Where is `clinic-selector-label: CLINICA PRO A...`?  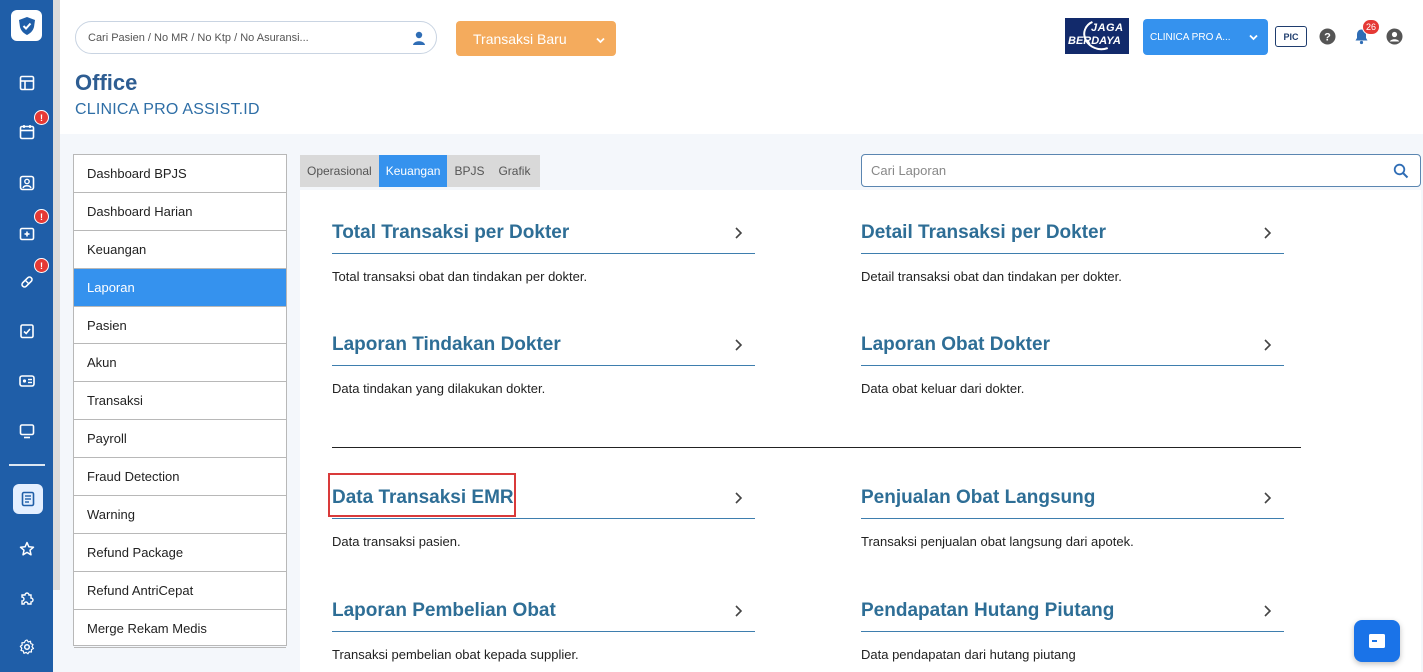
clinic-selector-label: CLINICA PRO A... is located at coordinates (1190, 37).